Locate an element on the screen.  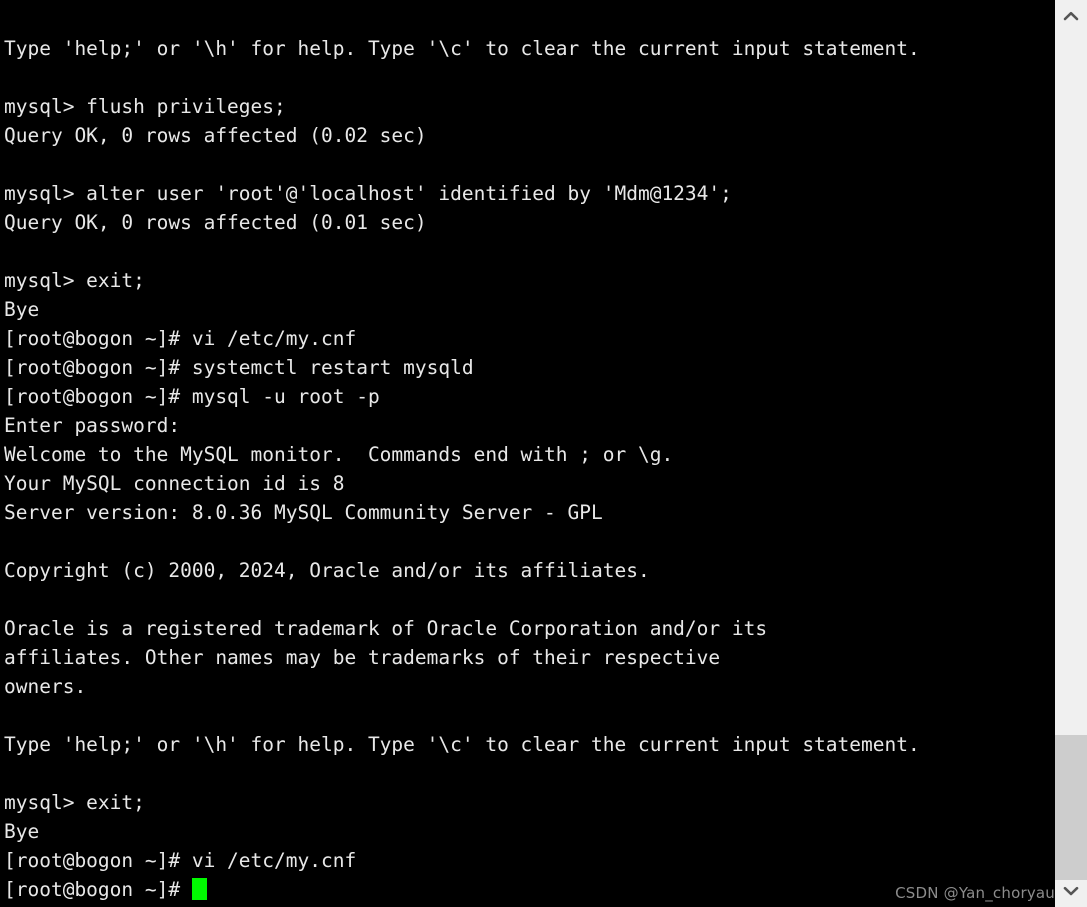
terminal-line: [root@bogon ~]# systemctl restart mysqld is located at coordinates (239, 367).